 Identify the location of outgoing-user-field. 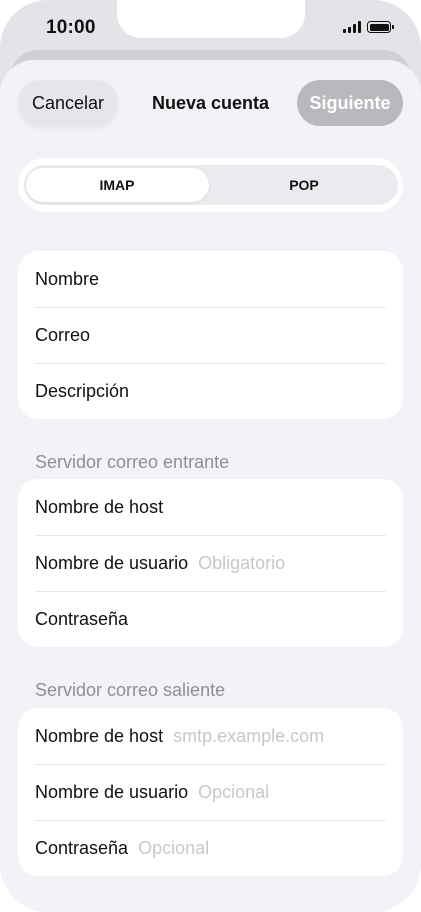
(292, 792).